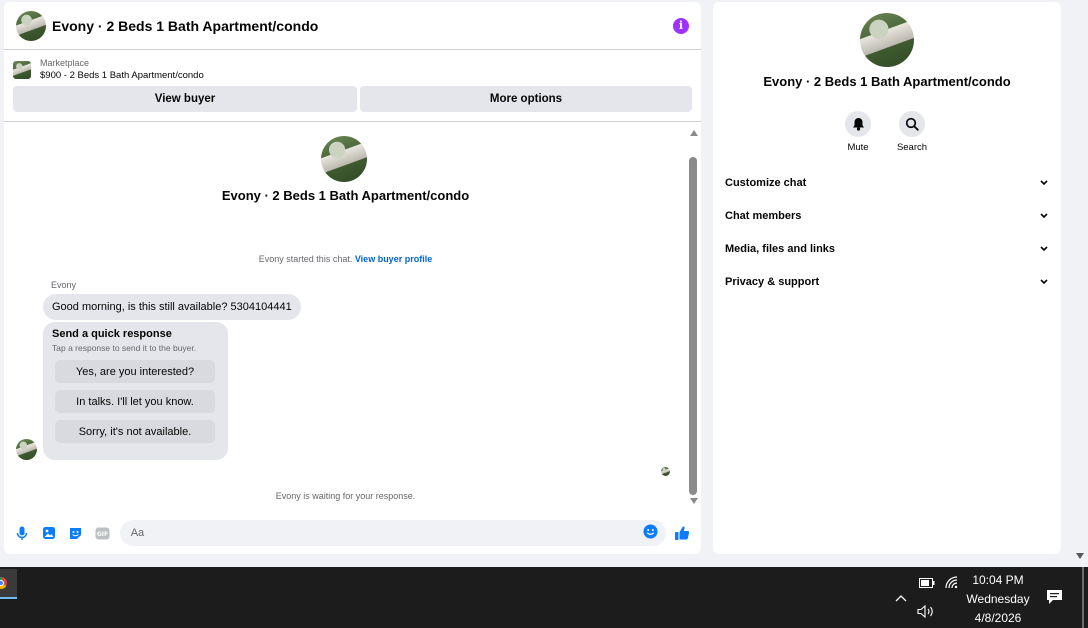  Describe the element at coordinates (185, 99) in the screenshot. I see `view-buyer-button: View buyer` at that location.